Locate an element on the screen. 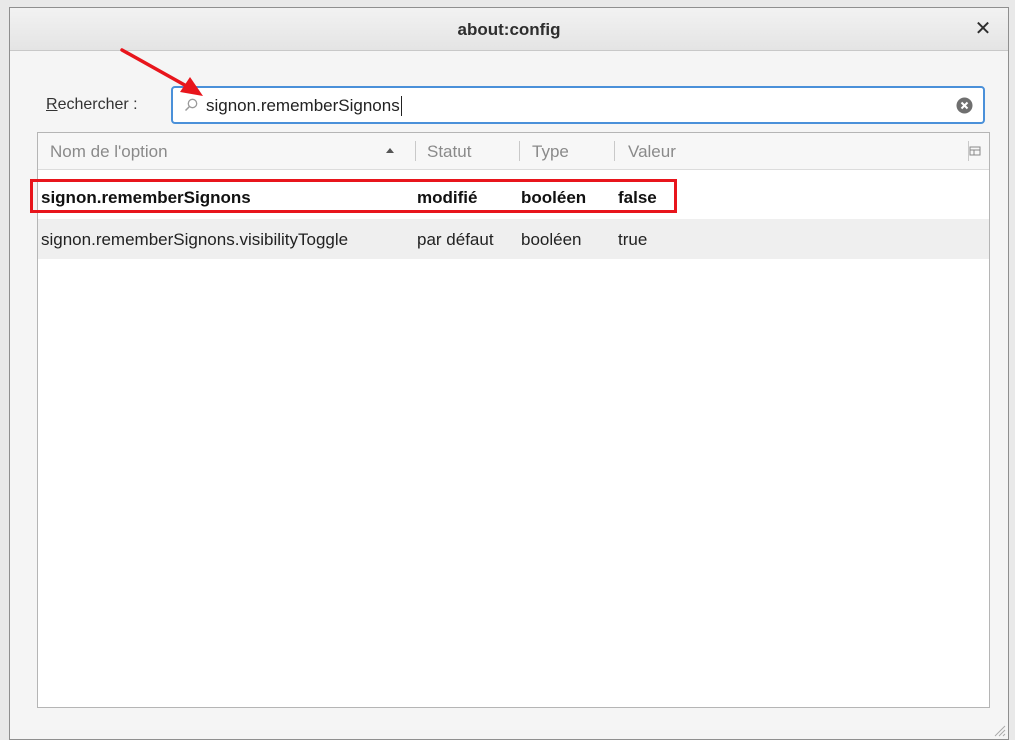  clear-icon is located at coordinates (964, 105).